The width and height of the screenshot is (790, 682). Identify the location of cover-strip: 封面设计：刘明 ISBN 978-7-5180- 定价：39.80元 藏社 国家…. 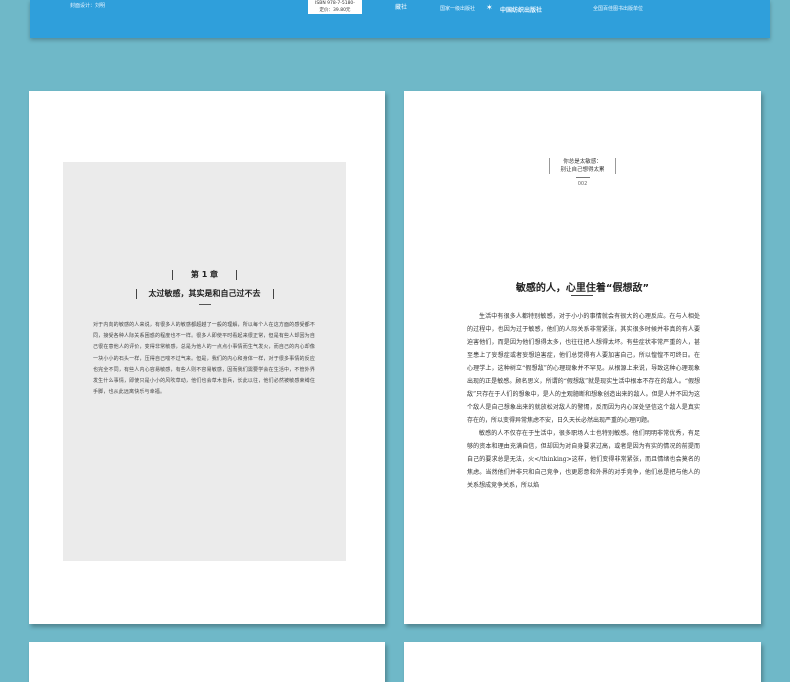
(400, 19).